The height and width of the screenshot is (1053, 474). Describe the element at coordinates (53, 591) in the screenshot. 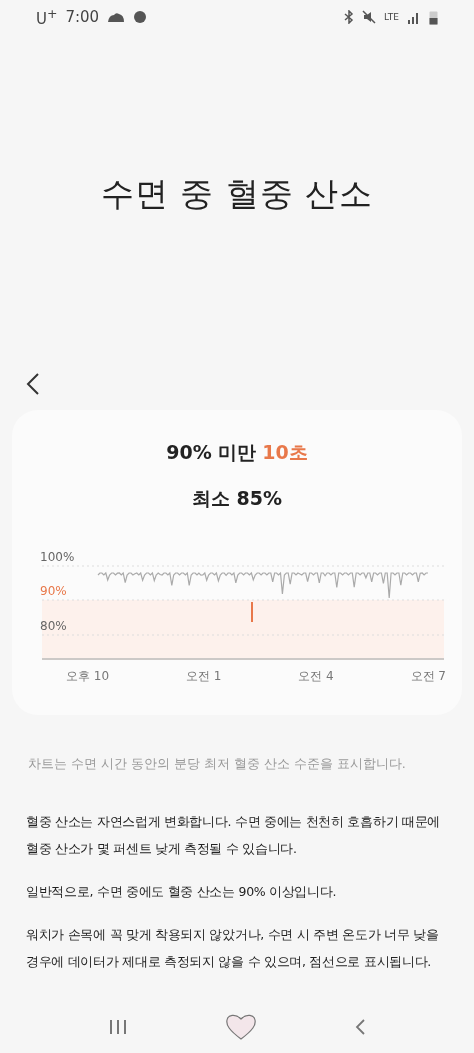

I see `axis-label: 90%` at that location.